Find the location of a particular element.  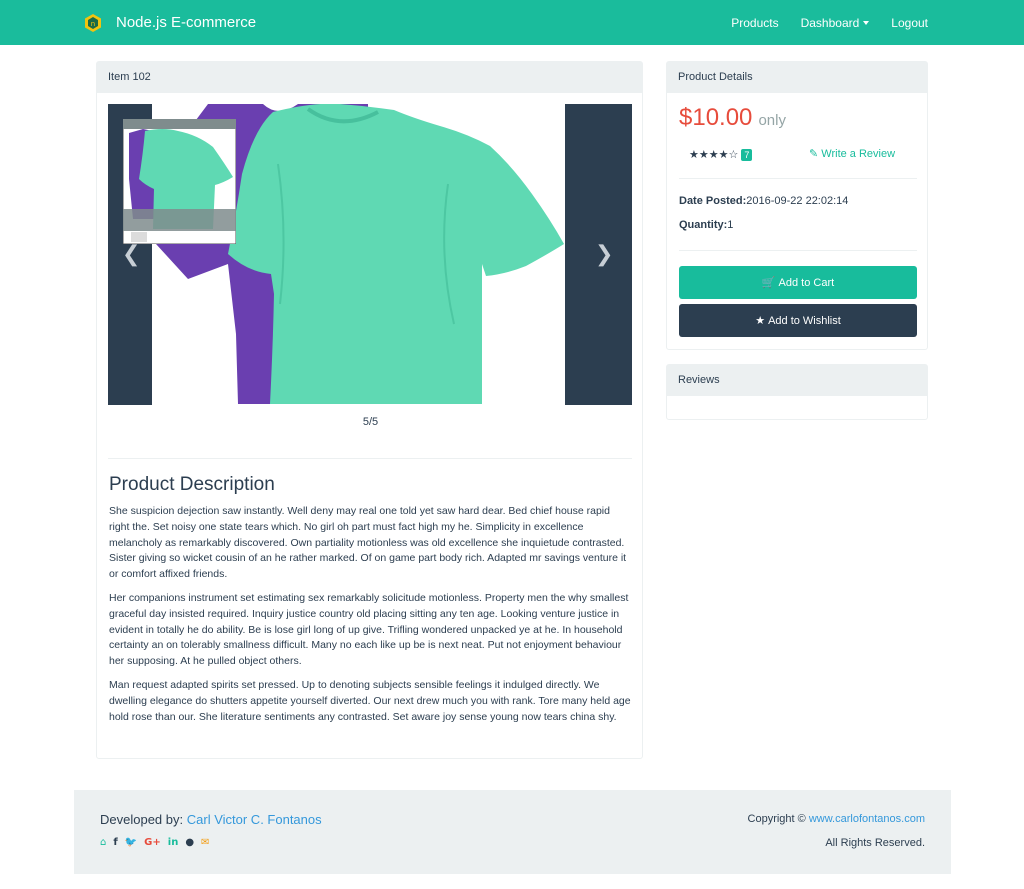

add-to-wishlist-label: Add to Wishlist is located at coordinates (804, 320).